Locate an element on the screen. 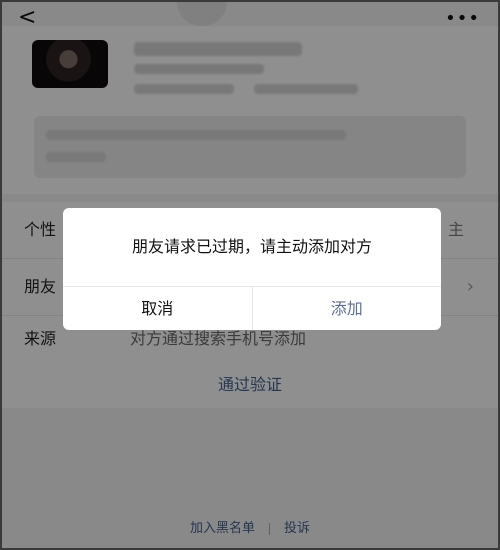 Image resolution: width=500 pixels, height=550 pixels. dialog-actions: 取消 添加 is located at coordinates (252, 308).